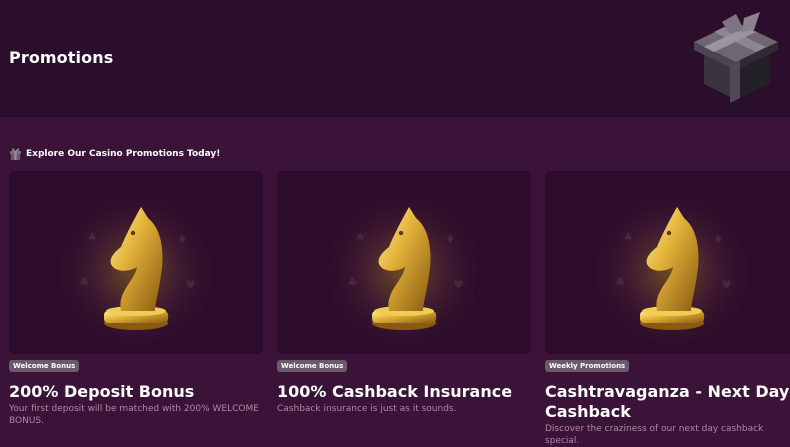 Image resolution: width=790 pixels, height=447 pixels. What do you see at coordinates (735, 57) in the screenshot?
I see `gift-box-icon` at bounding box center [735, 57].